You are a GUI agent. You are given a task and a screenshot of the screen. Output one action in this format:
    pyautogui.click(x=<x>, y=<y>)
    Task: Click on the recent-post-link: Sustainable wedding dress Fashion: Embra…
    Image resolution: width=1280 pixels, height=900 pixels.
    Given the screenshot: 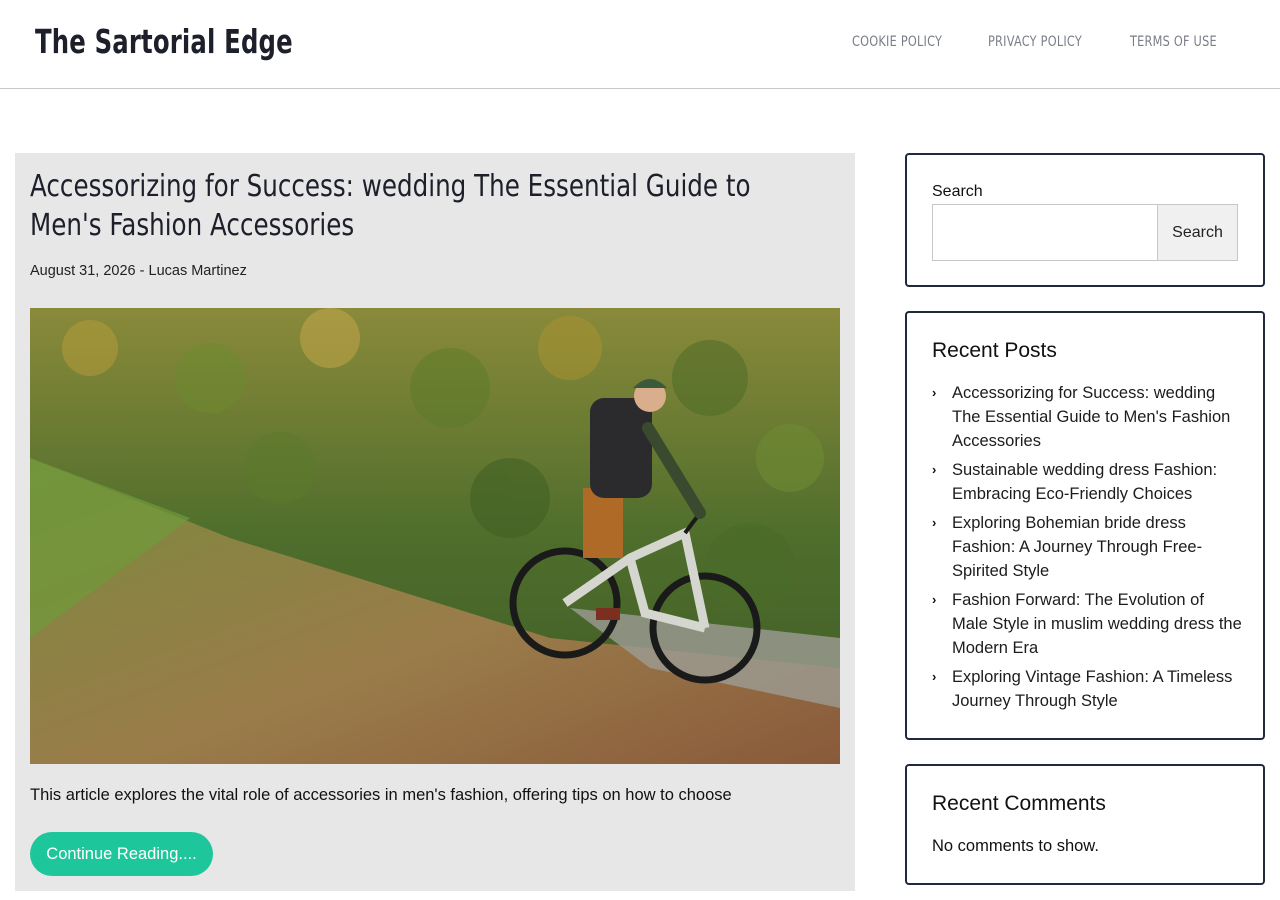 What is the action you would take?
    pyautogui.click(x=1084, y=482)
    